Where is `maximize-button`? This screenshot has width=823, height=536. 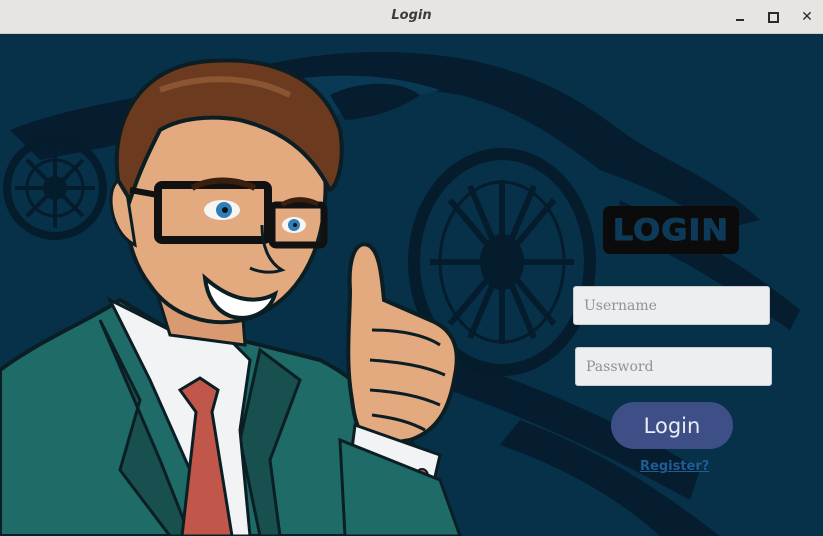
maximize-button is located at coordinates (773, 17).